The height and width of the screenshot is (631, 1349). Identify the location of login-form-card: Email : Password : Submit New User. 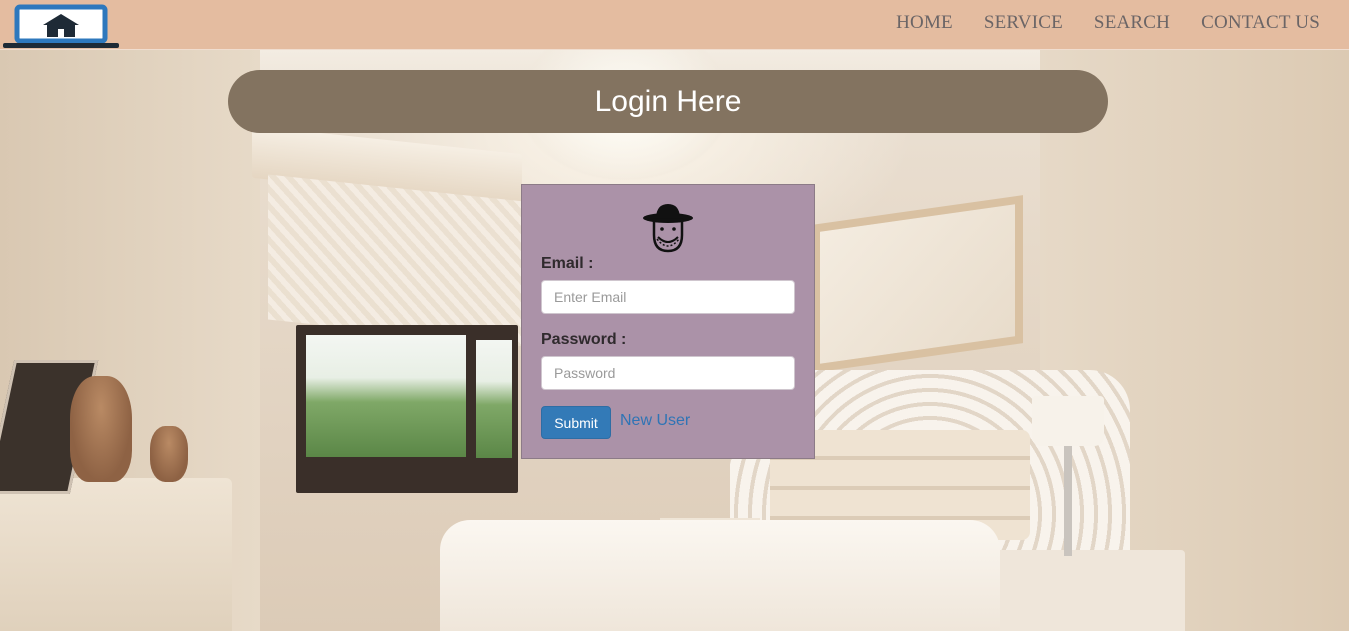
(668, 321).